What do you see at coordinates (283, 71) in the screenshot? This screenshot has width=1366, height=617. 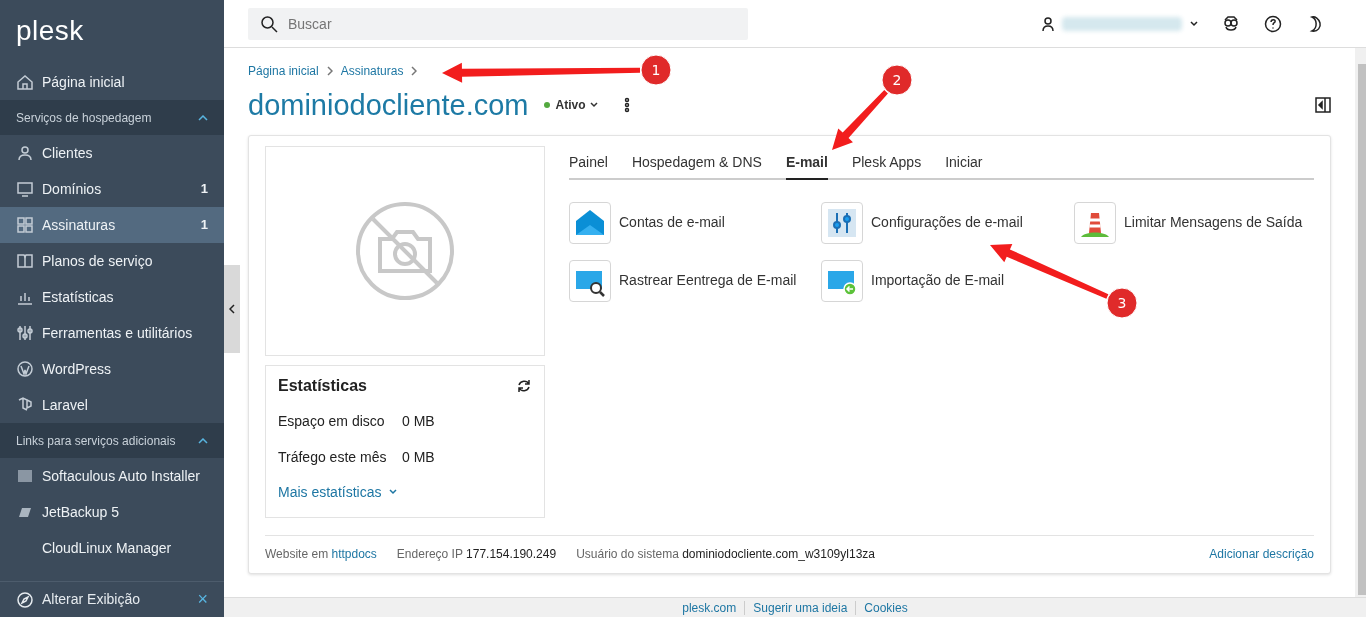 I see `breadcrumb-link: Página inicial` at bounding box center [283, 71].